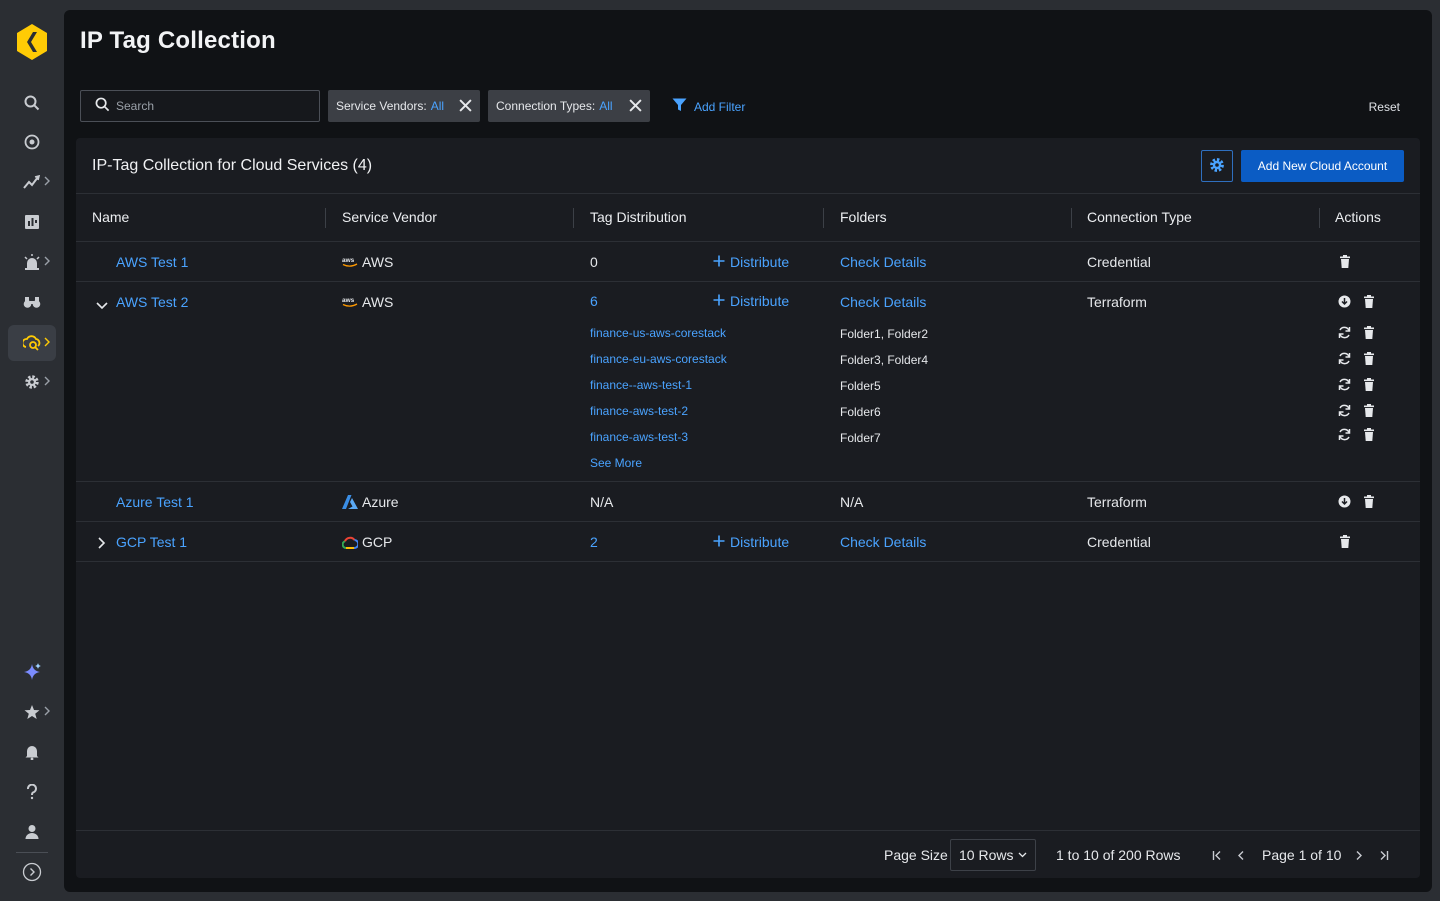  What do you see at coordinates (1119, 542) in the screenshot?
I see `connection-type: Credential` at bounding box center [1119, 542].